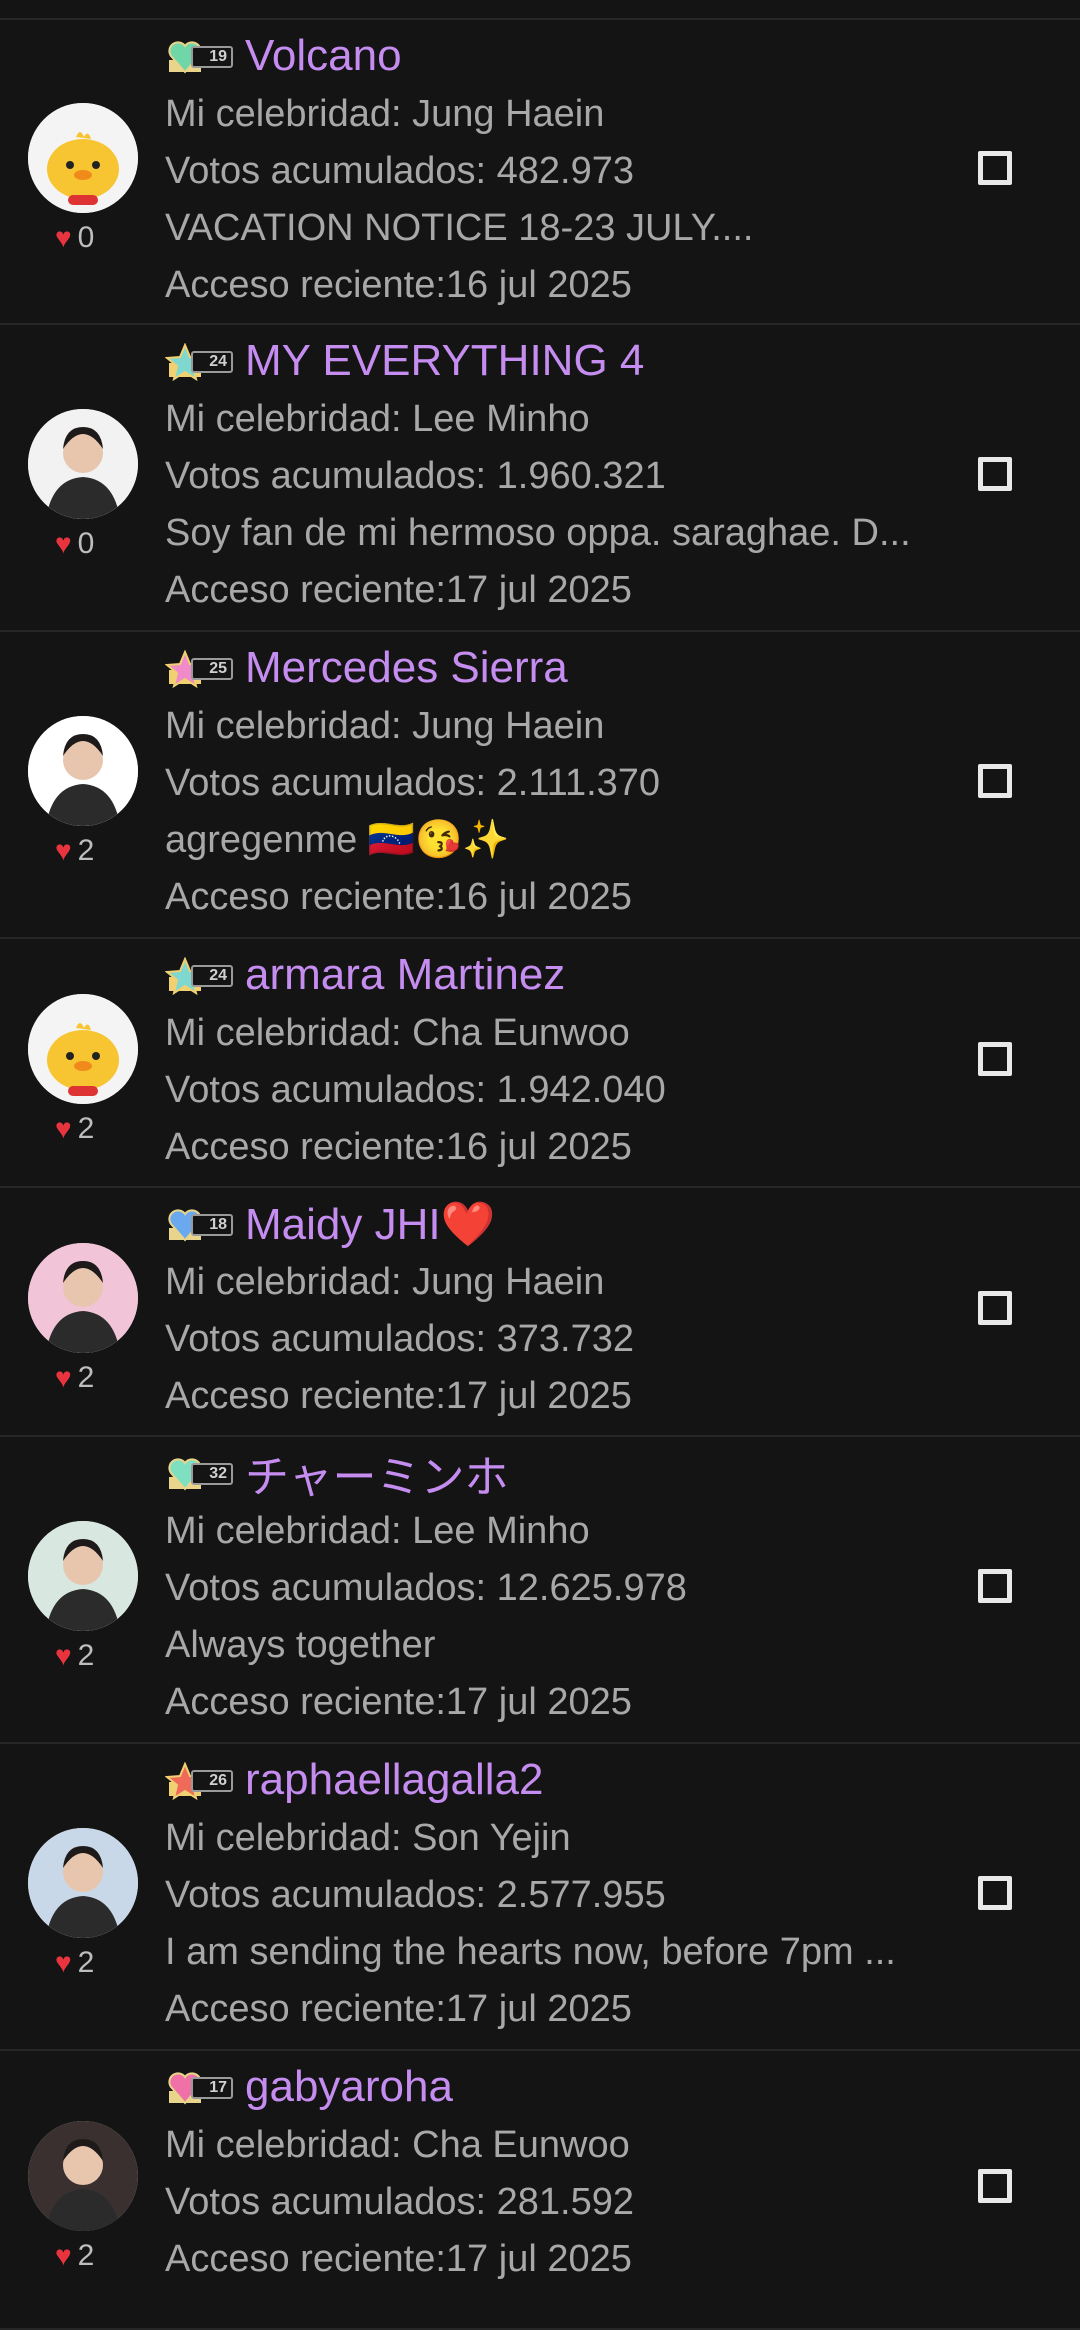 This screenshot has width=1080, height=2330. I want to click on user-name: raphaellagalla2, so click(394, 1780).